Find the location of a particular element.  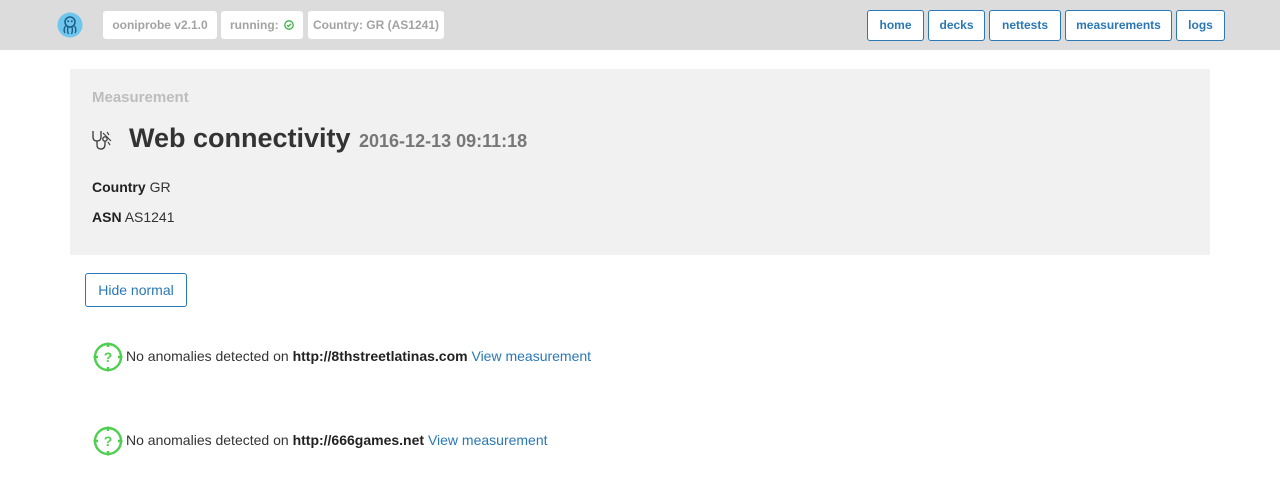

asn-value: AS1241 is located at coordinates (149, 217).